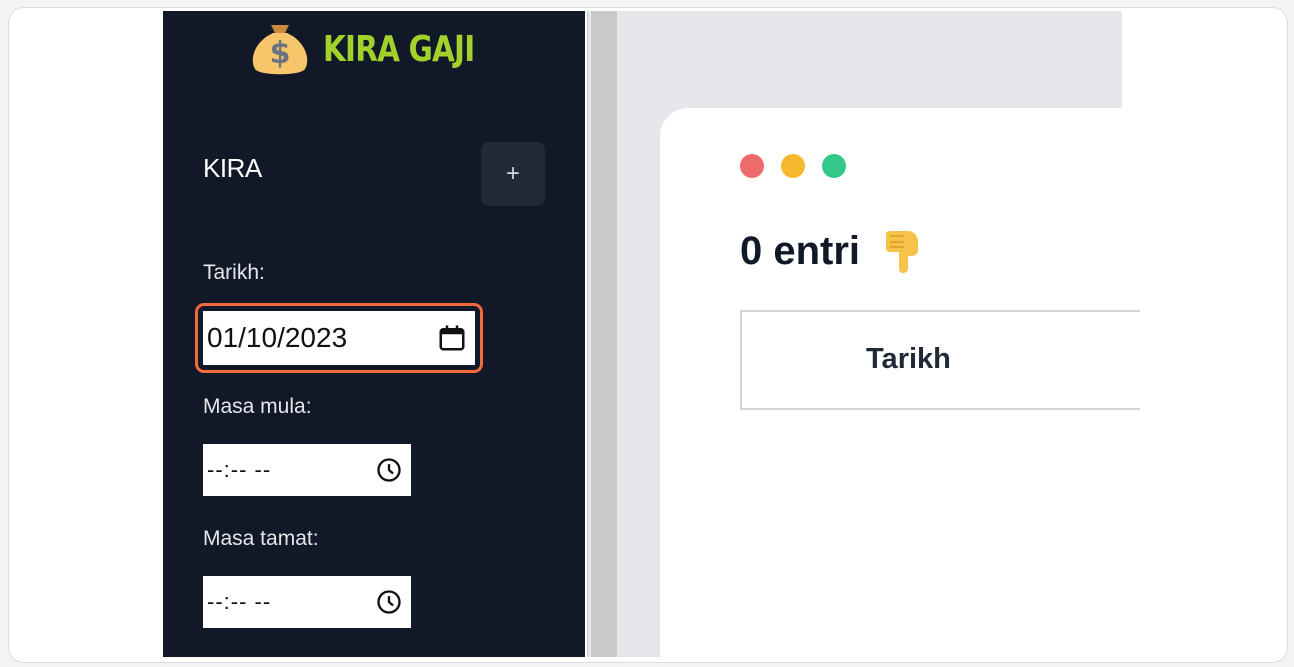 The image size is (1294, 667). What do you see at coordinates (908, 359) in the screenshot?
I see `column-header-tarikh: Tarikh` at bounding box center [908, 359].